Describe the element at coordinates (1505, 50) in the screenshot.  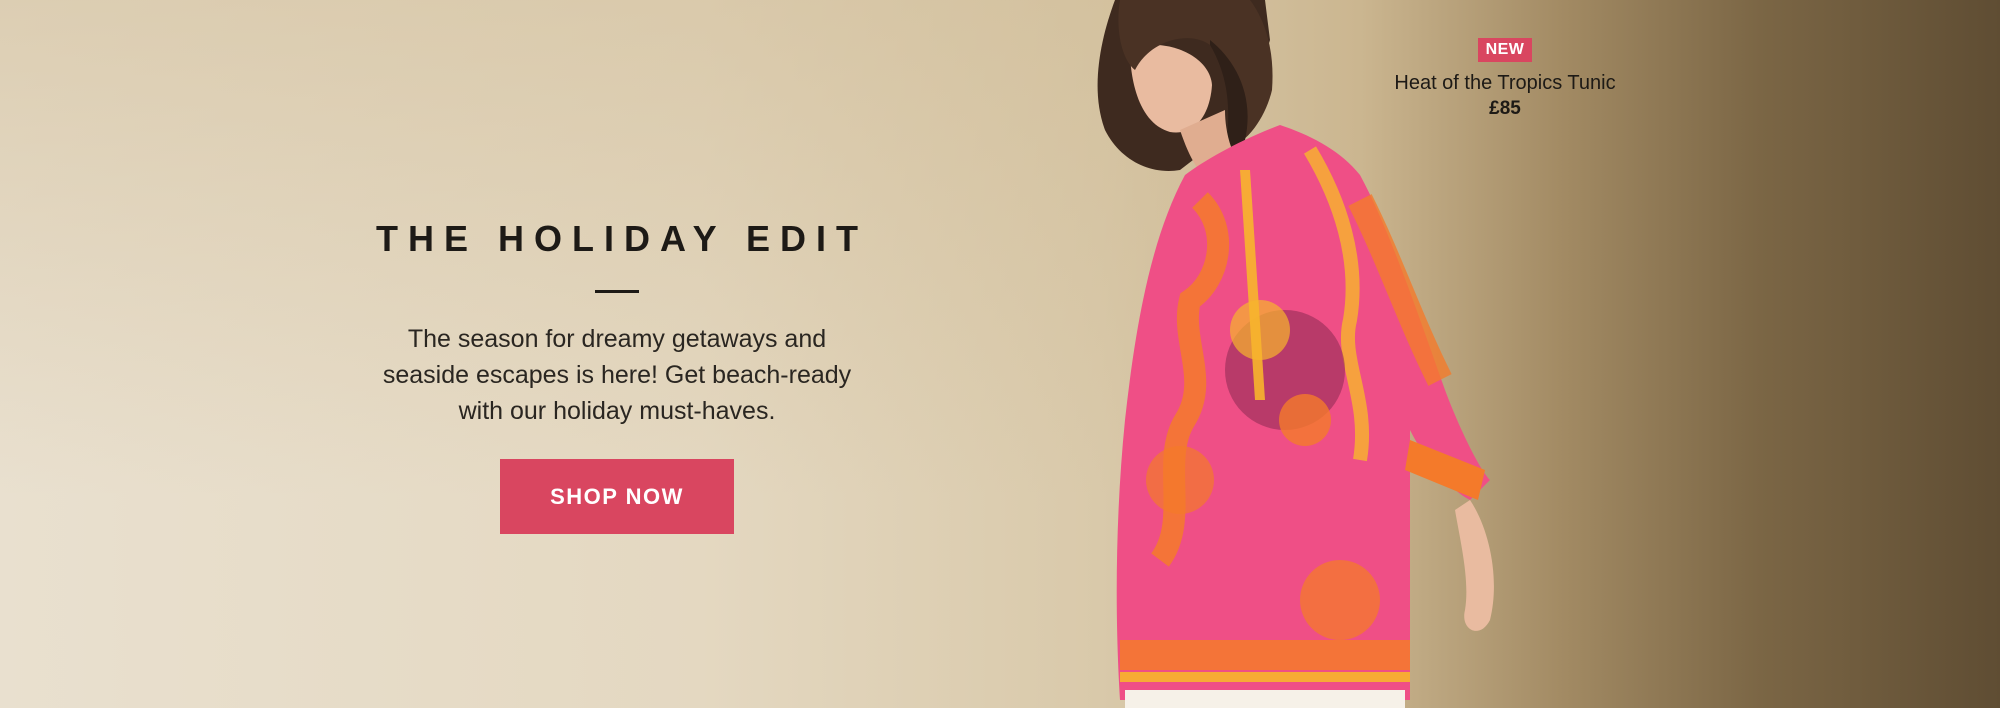
I see `new-badge: NEW` at that location.